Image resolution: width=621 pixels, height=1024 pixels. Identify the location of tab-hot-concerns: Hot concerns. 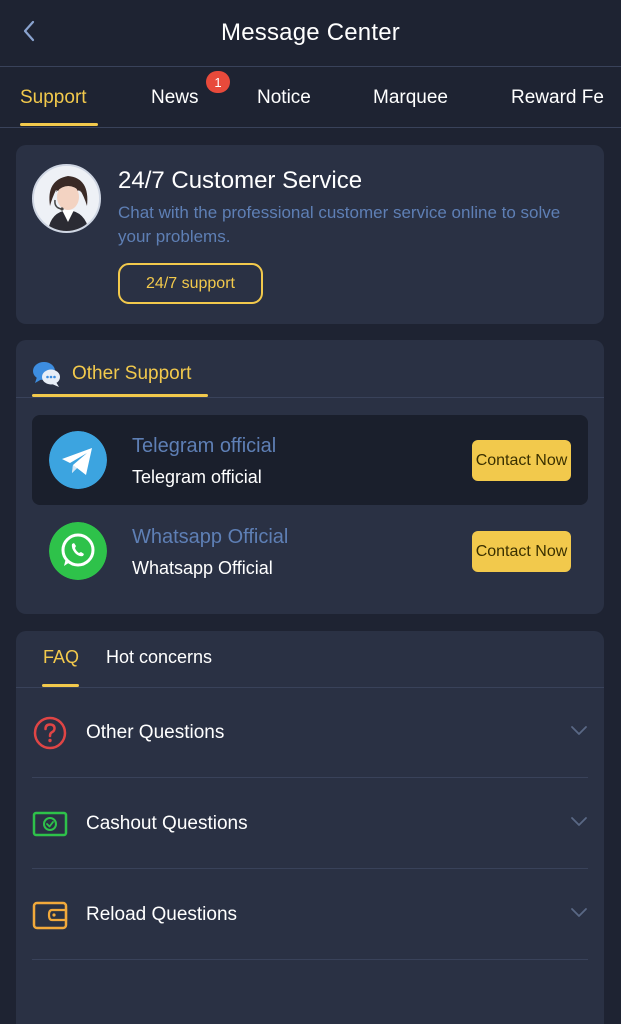
(159, 657).